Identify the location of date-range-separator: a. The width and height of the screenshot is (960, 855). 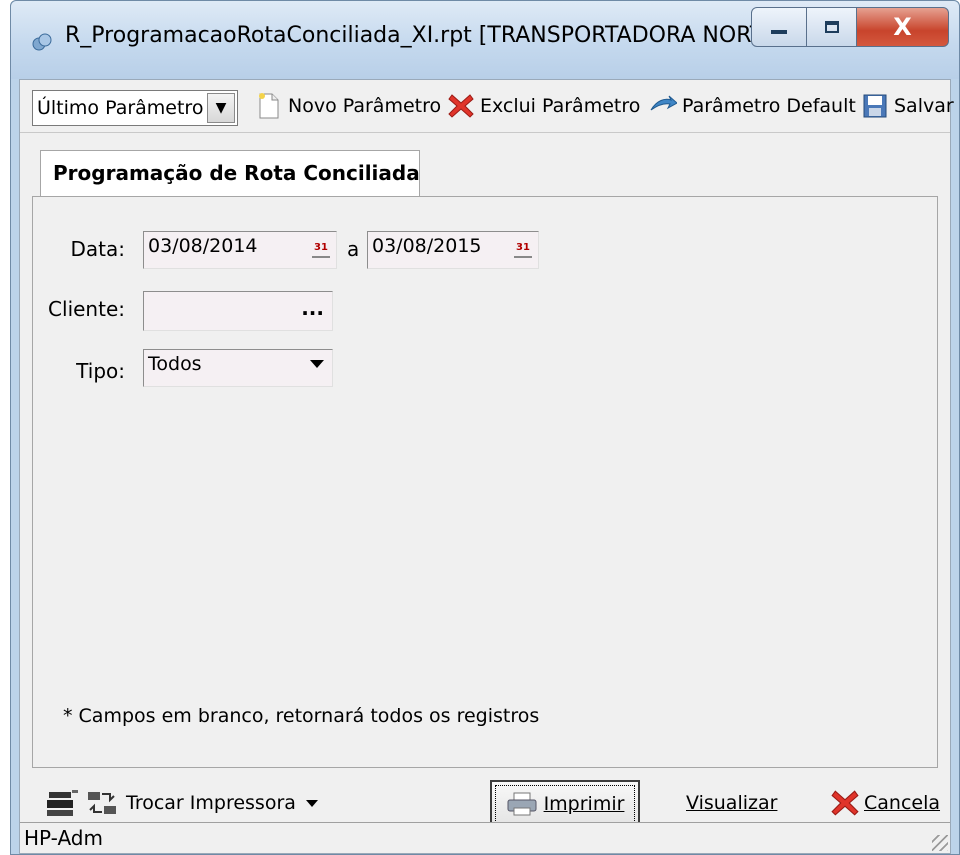
(353, 249).